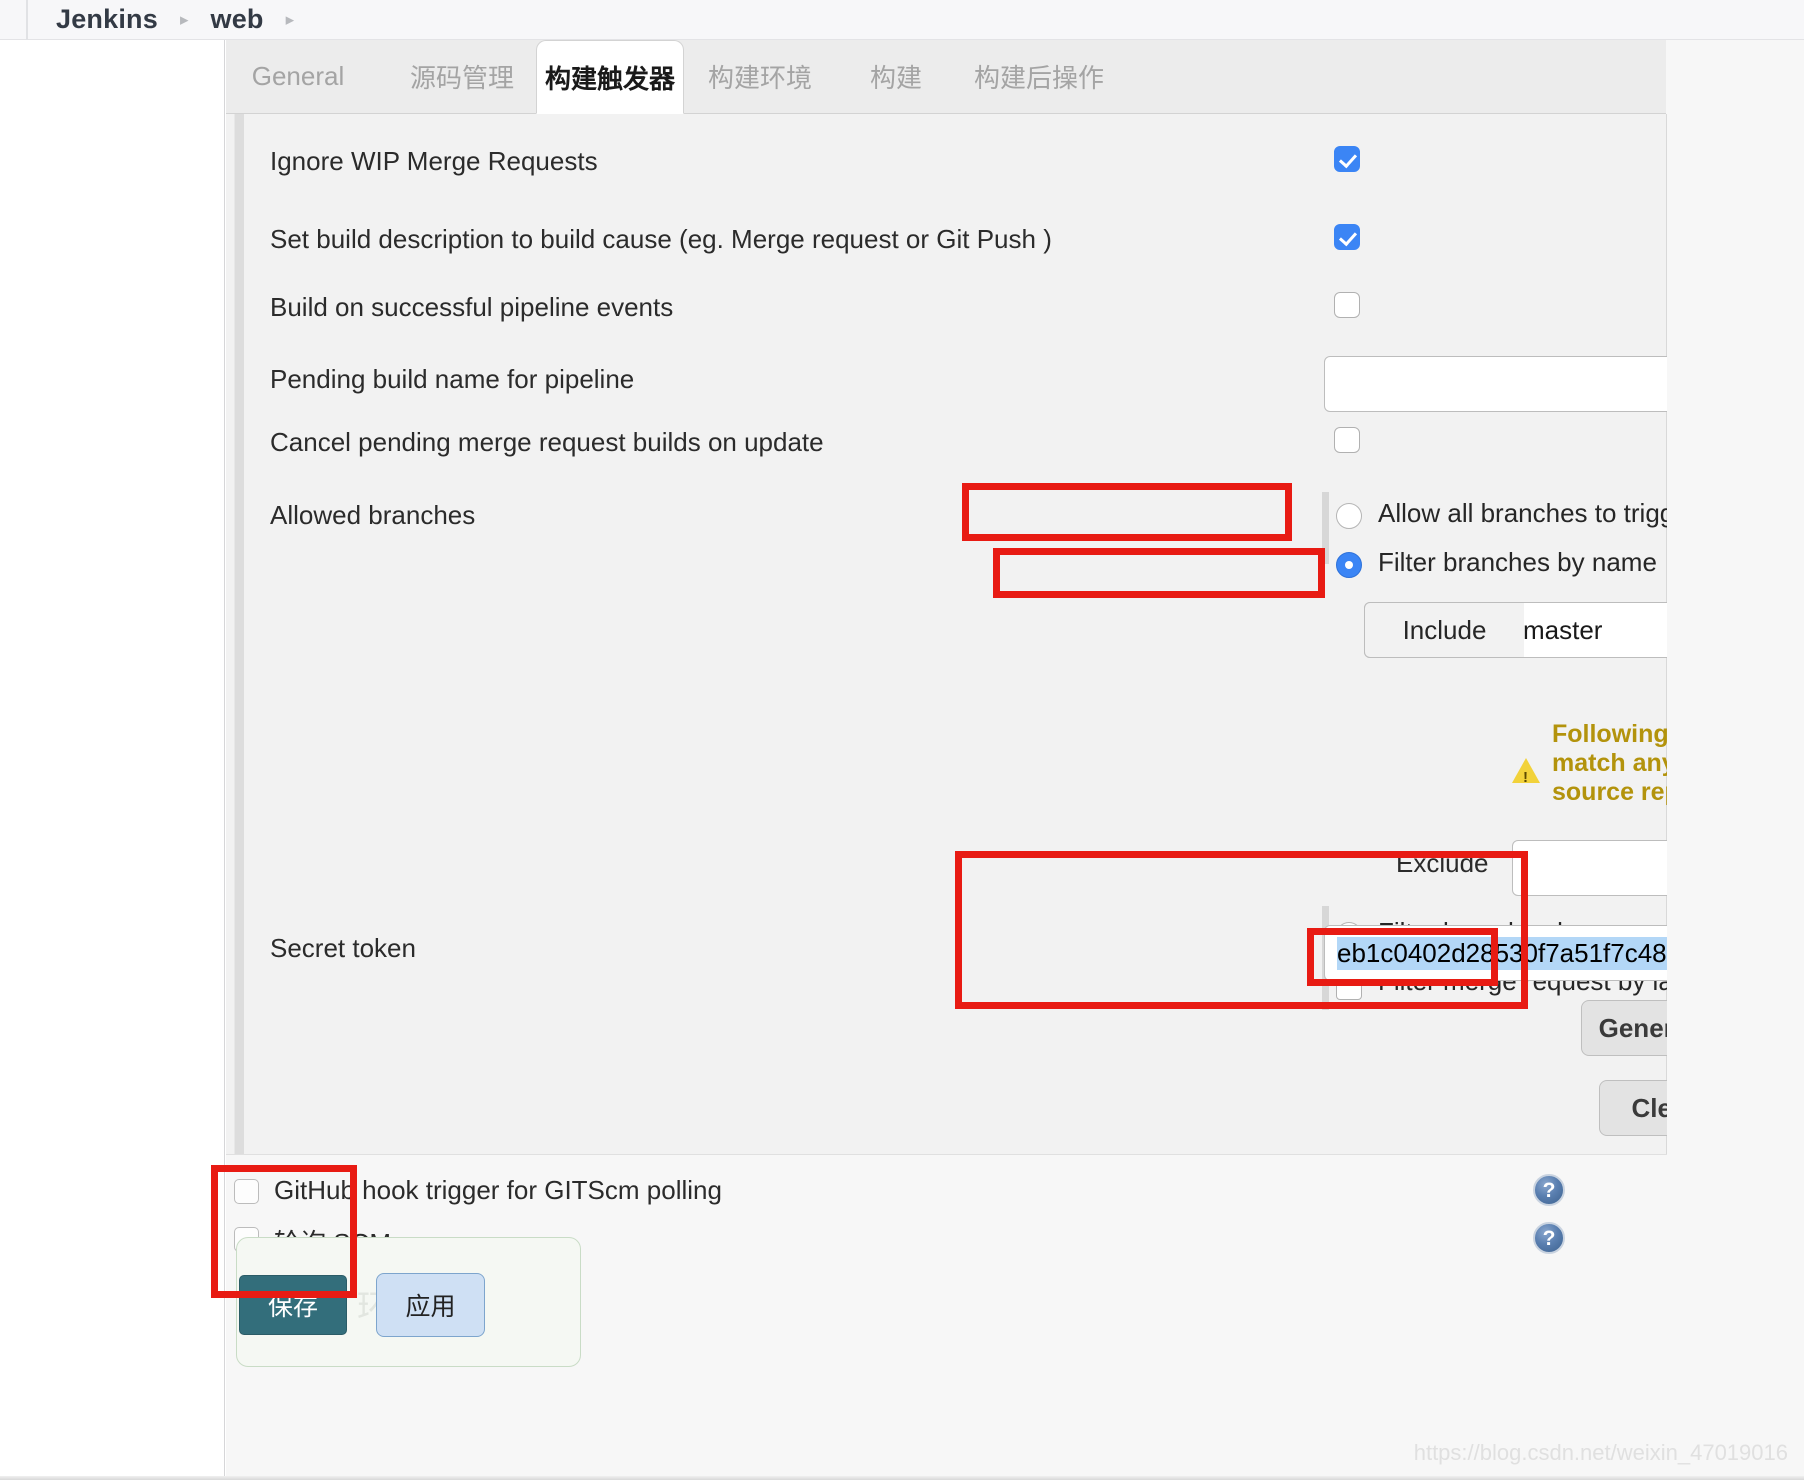 The height and width of the screenshot is (1480, 1804). Describe the element at coordinates (760, 76) in the screenshot. I see `tab-build-env: 构建环境` at that location.